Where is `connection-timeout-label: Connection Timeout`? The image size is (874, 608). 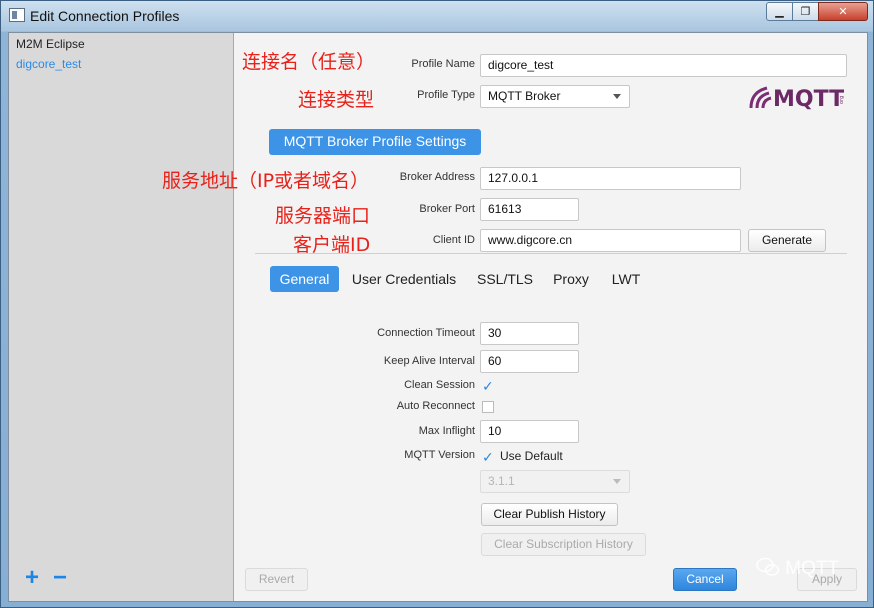 connection-timeout-label: Connection Timeout is located at coordinates (426, 333).